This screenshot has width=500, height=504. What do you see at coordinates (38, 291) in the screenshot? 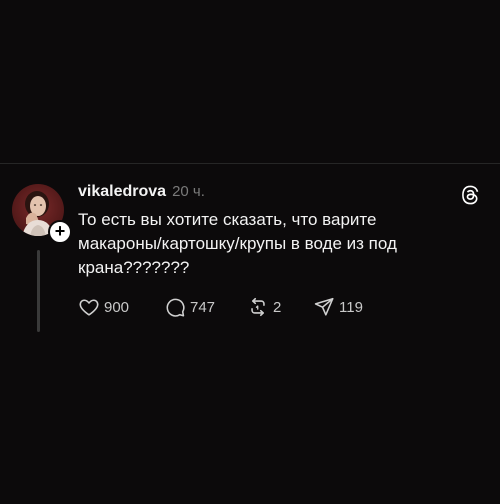
I see `thread-connector-line` at bounding box center [38, 291].